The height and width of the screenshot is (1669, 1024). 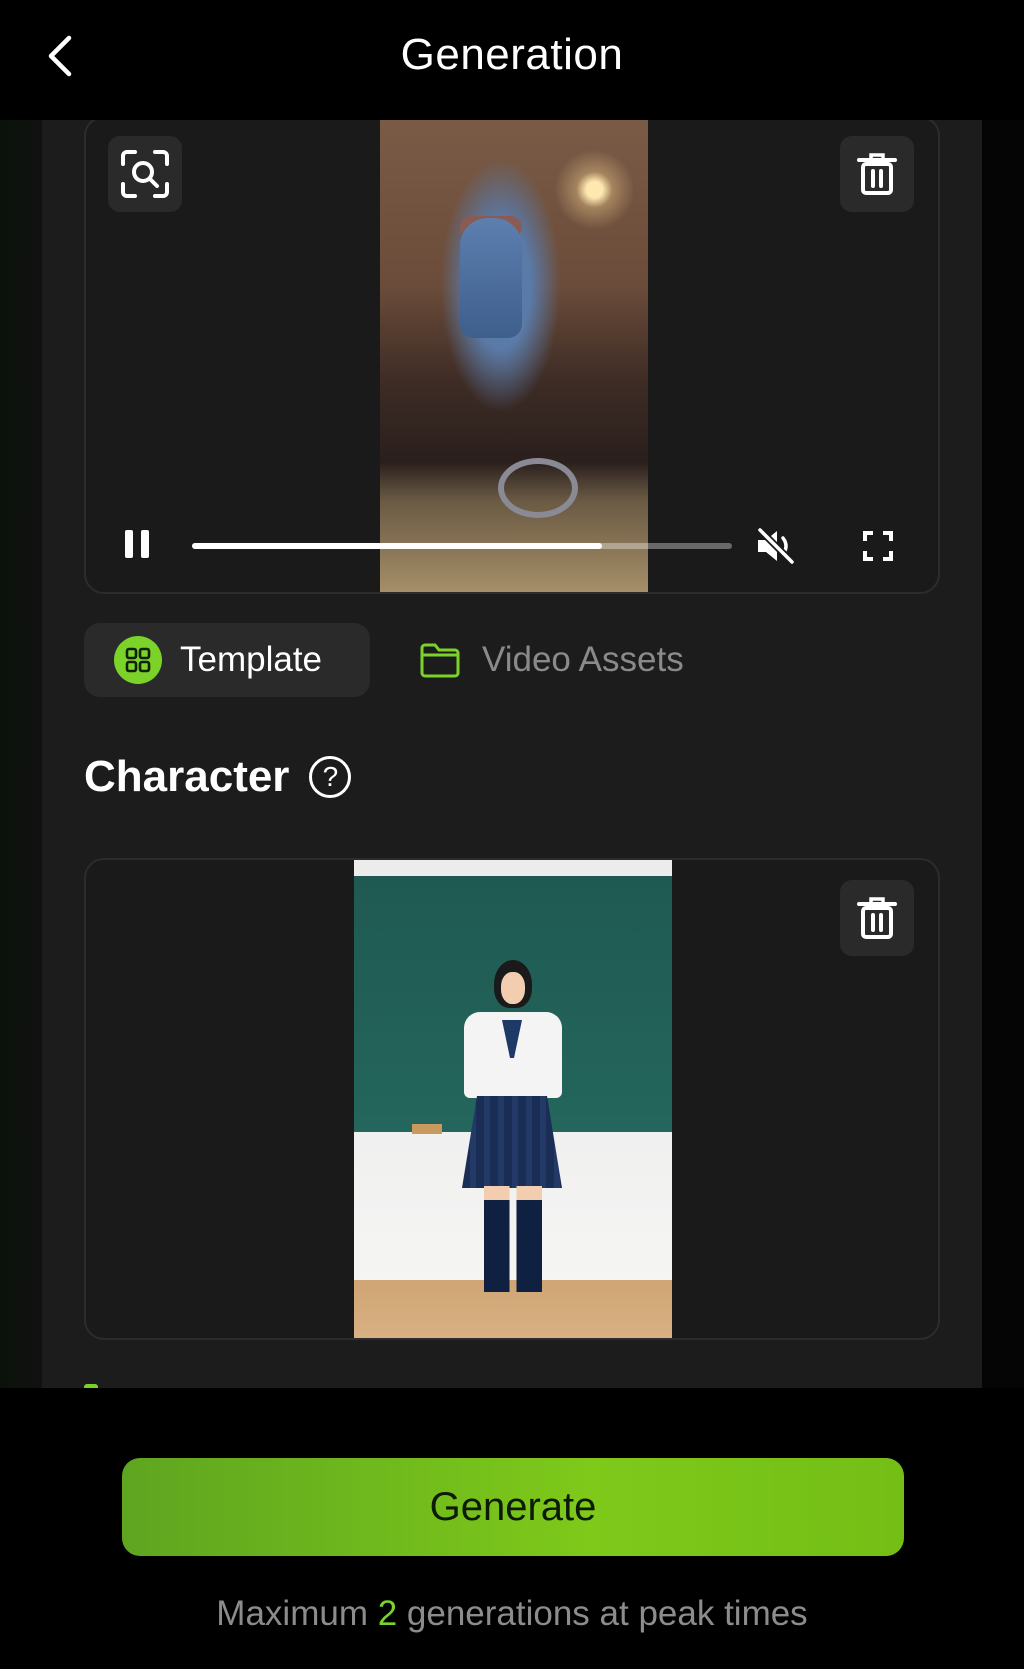 I want to click on source-tabs: Template Video Assets, so click(x=512, y=660).